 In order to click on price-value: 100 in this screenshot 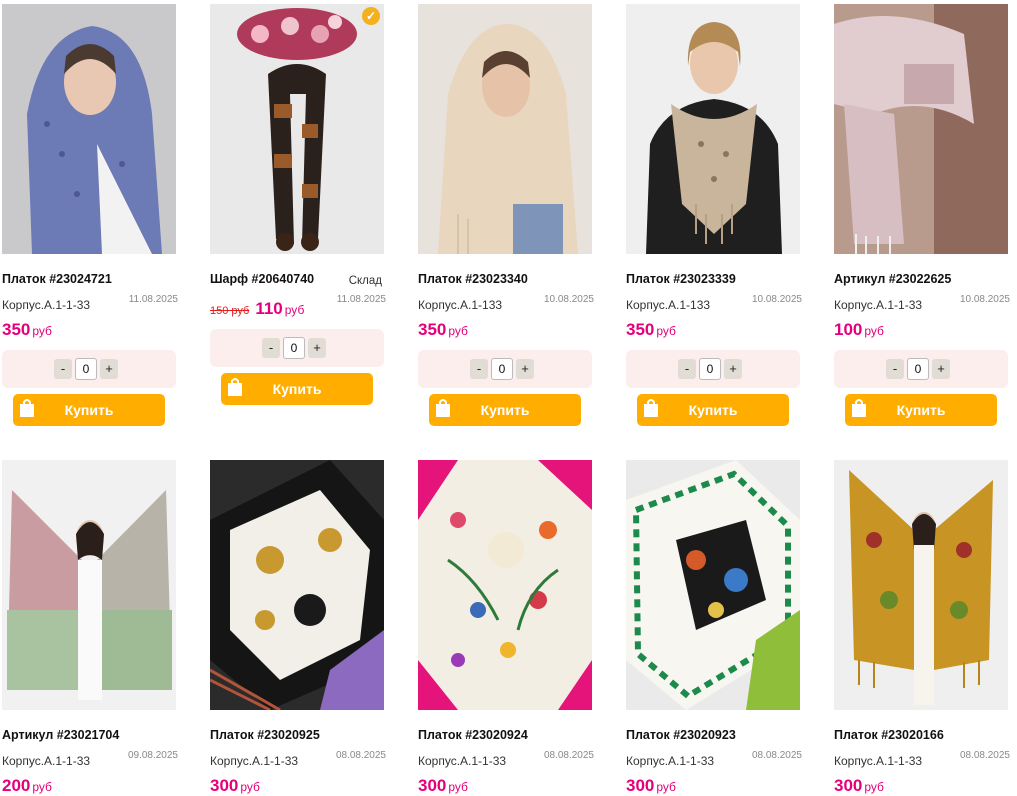, I will do `click(848, 329)`.